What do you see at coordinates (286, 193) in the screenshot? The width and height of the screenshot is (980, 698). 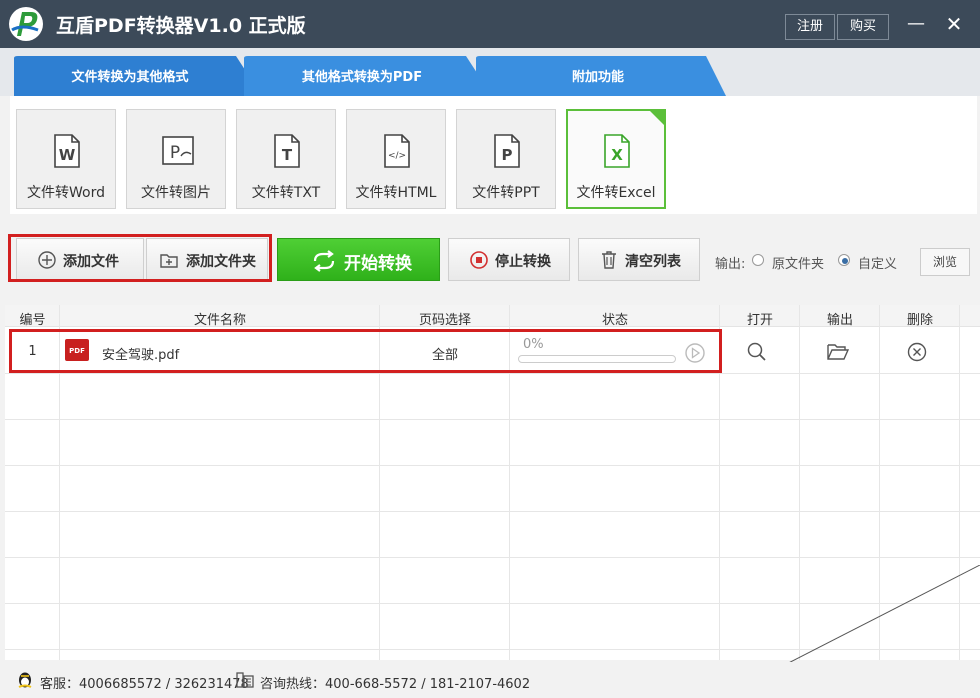 I see `convert-label: 文件转TXT` at bounding box center [286, 193].